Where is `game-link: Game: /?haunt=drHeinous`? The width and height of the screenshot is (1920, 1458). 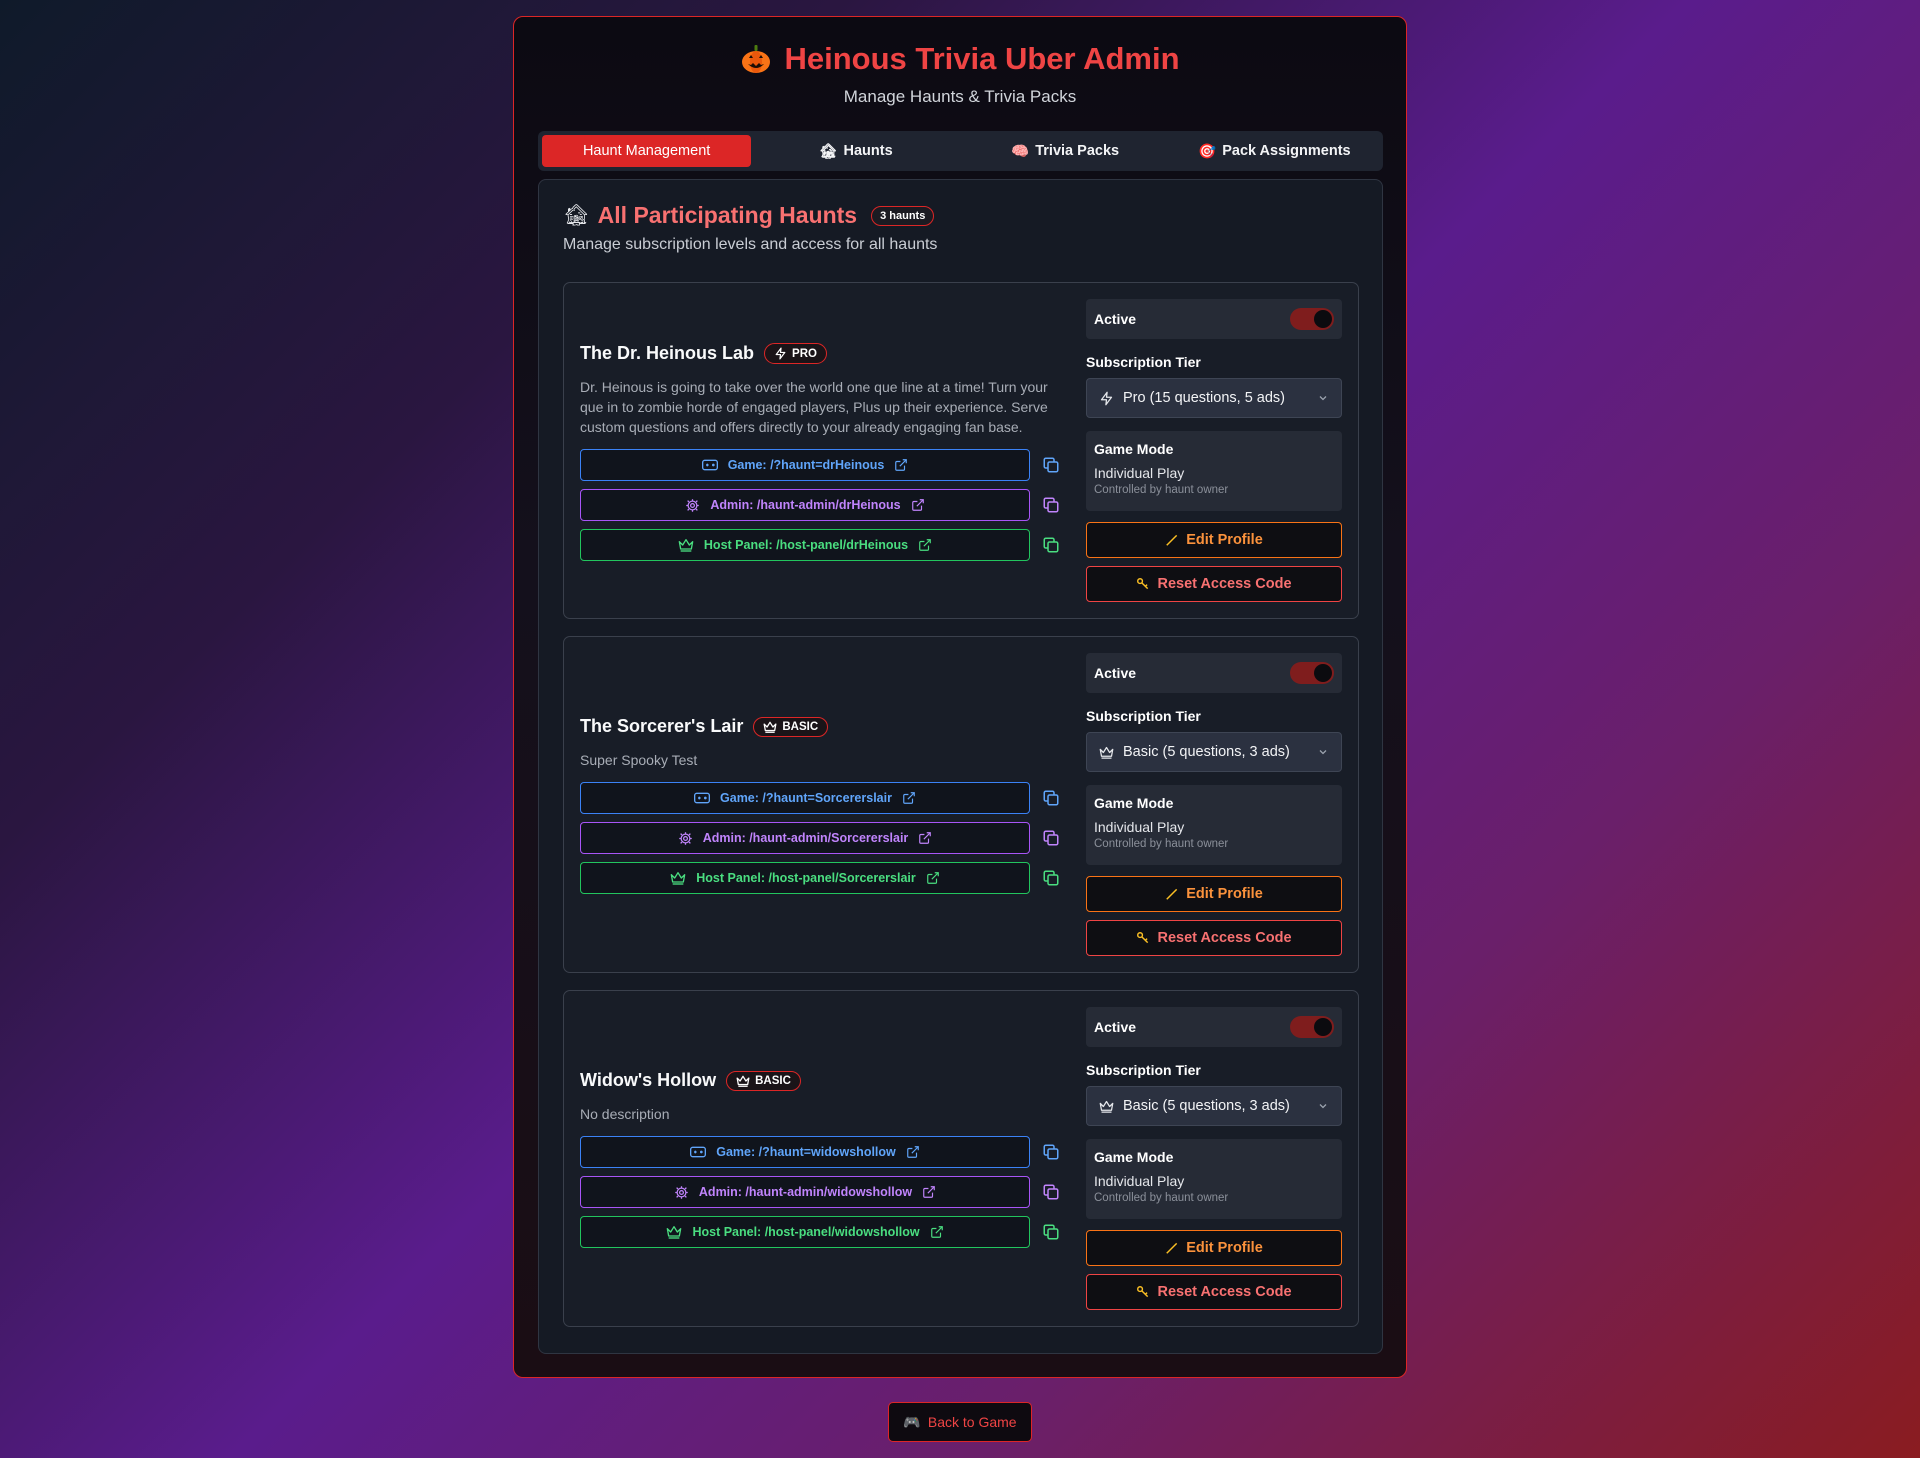
game-link: Game: /?haunt=drHeinous is located at coordinates (805, 465).